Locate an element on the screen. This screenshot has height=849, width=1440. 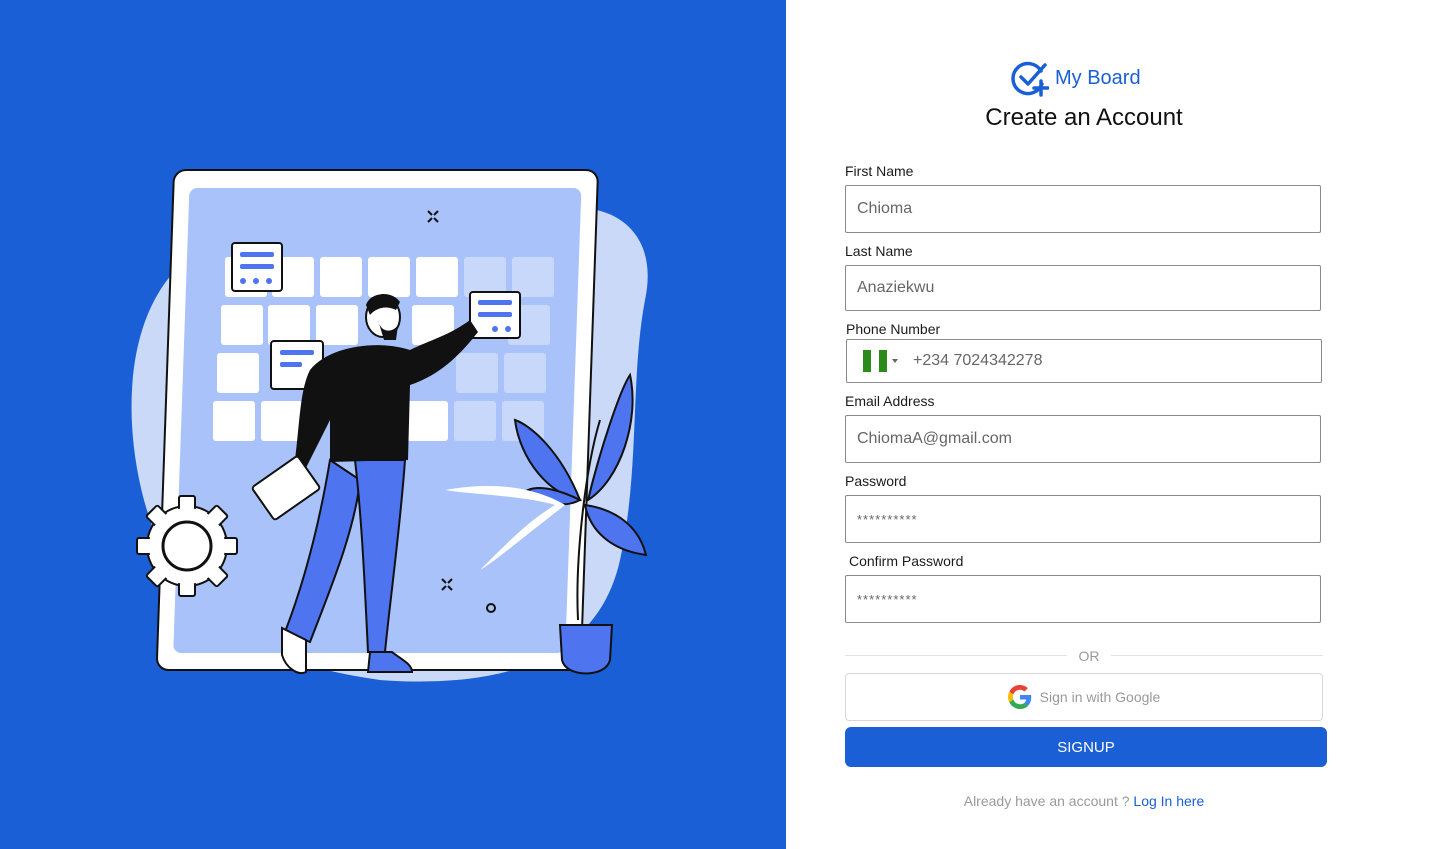
first-name-field is located at coordinates (1083, 209).